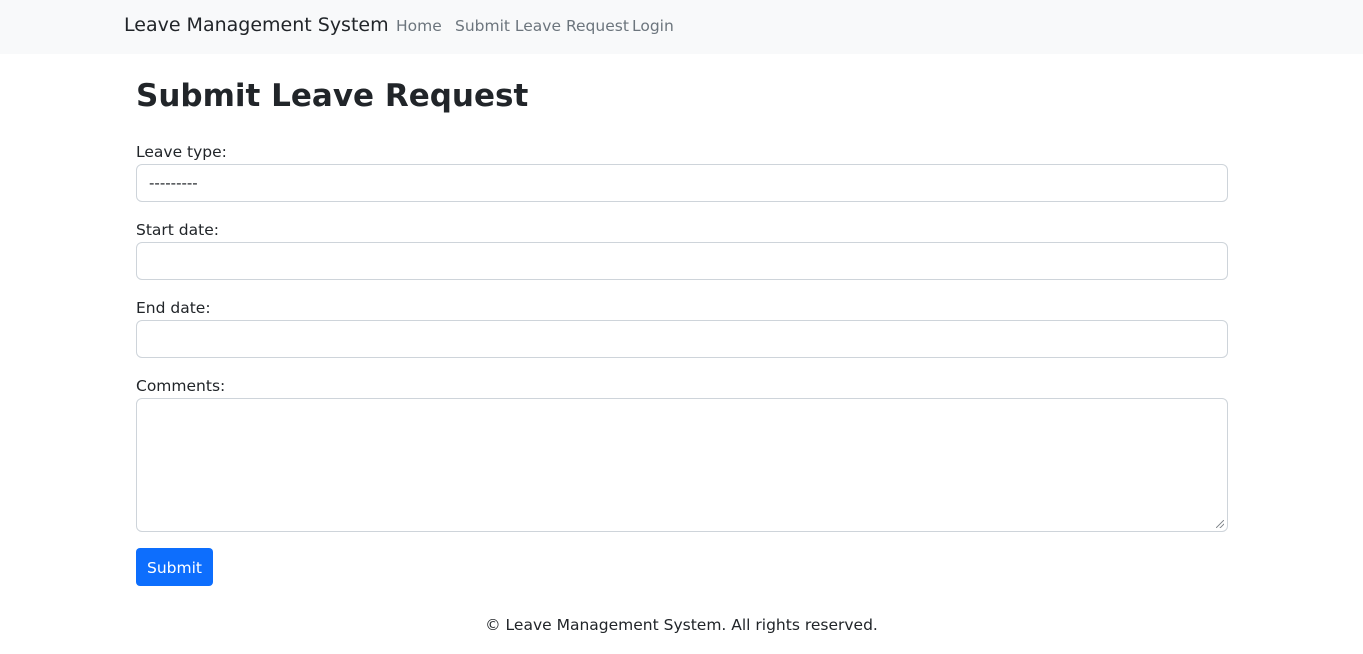 This screenshot has height=654, width=1363. I want to click on leave-type-select: ---------, so click(682, 183).